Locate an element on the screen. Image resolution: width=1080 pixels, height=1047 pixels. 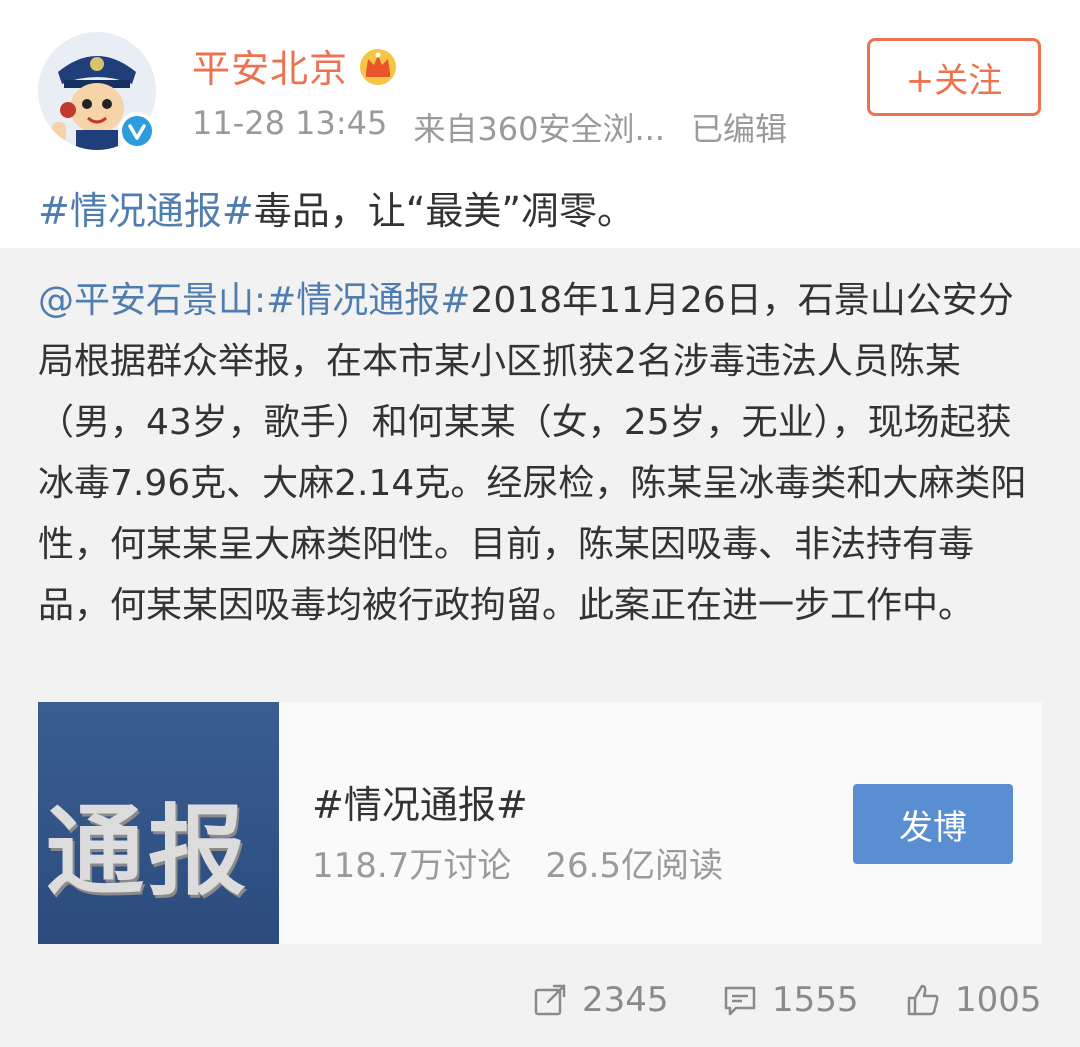
topic-title: #情况通报# is located at coordinates (420, 801).